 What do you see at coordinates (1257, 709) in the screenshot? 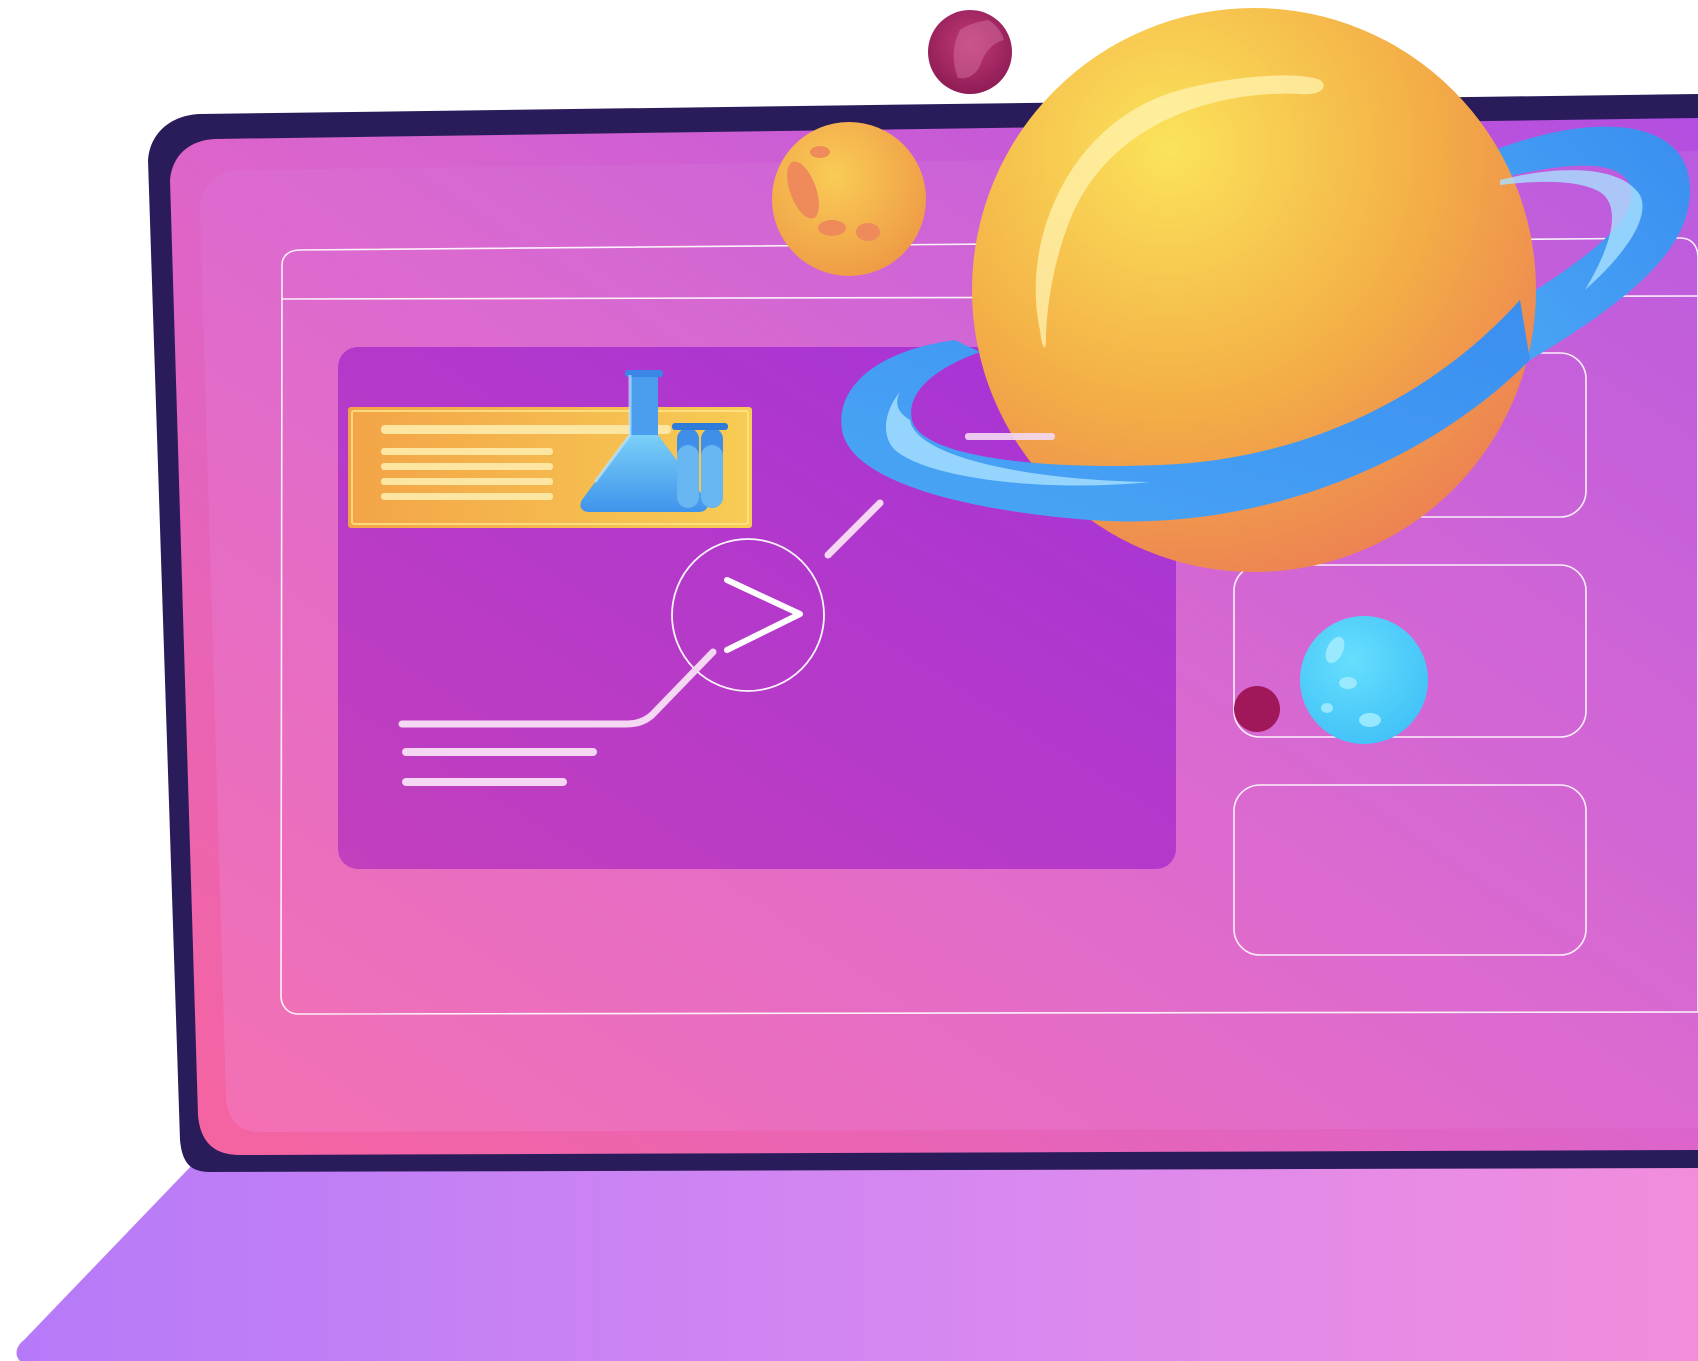
I see `small-dot-icon` at bounding box center [1257, 709].